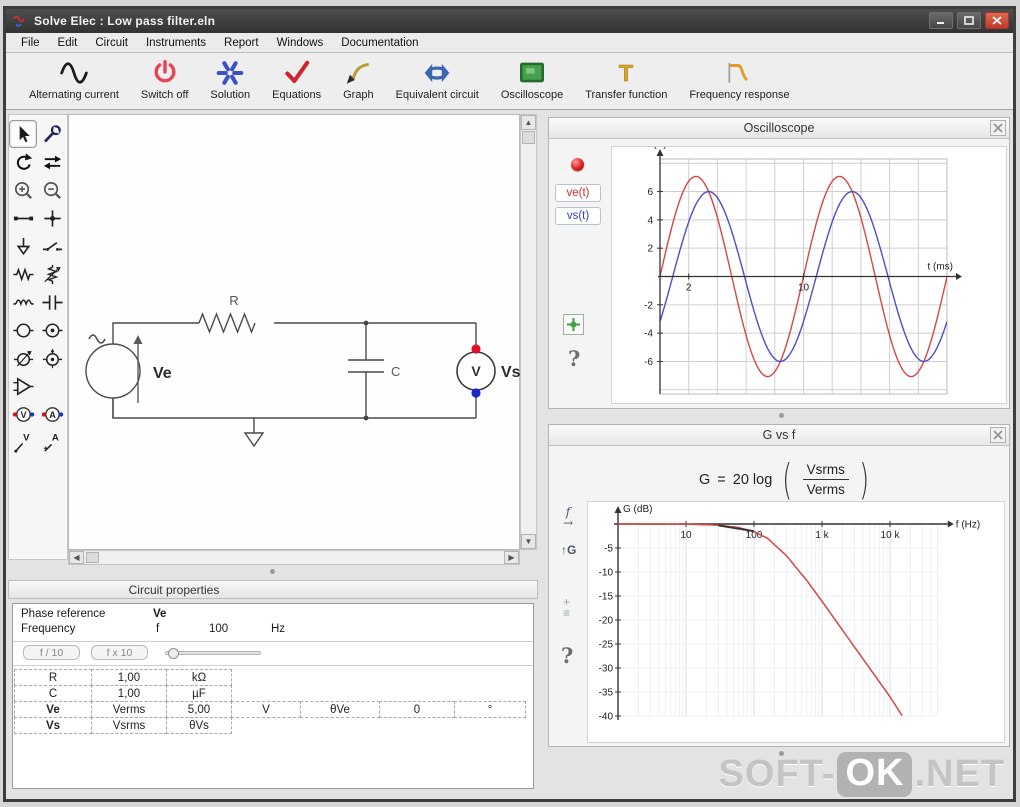  Describe the element at coordinates (199, 693) in the screenshot. I see `table-cell: µF` at that location.